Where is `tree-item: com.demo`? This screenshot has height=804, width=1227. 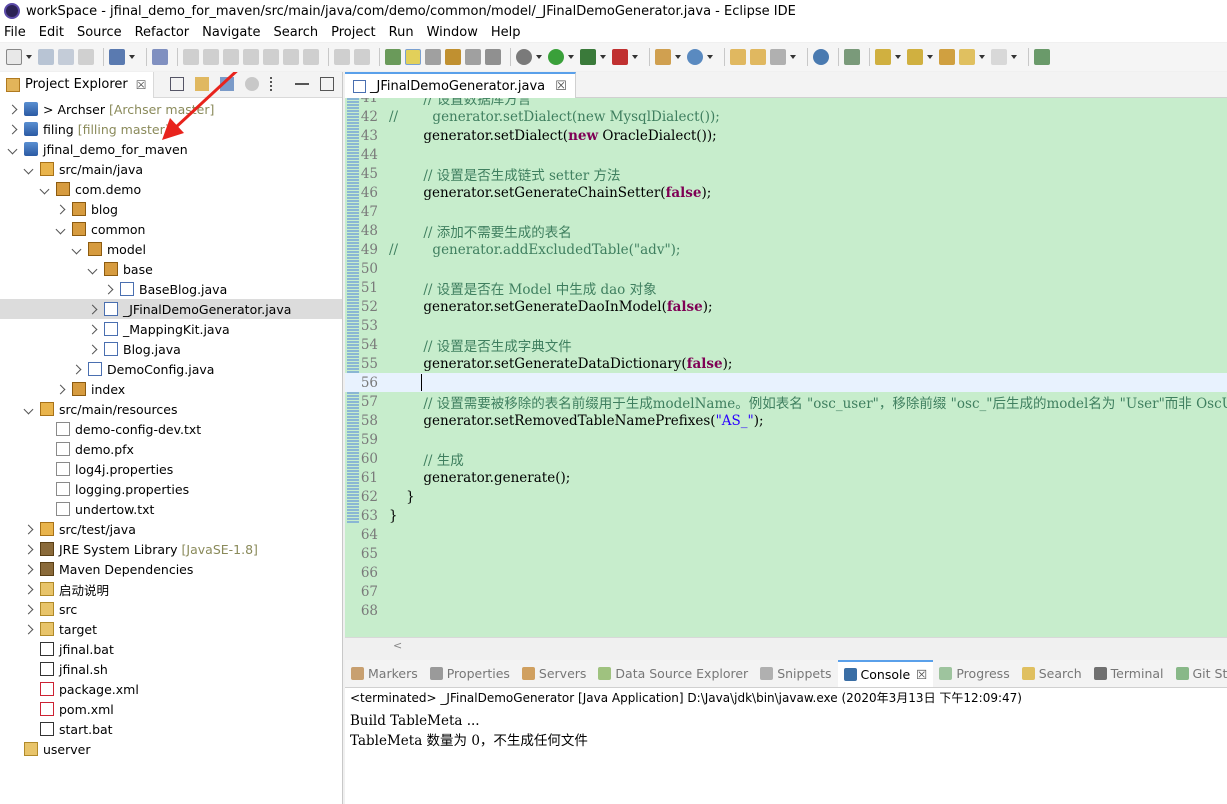
tree-item: com.demo is located at coordinates (171, 189).